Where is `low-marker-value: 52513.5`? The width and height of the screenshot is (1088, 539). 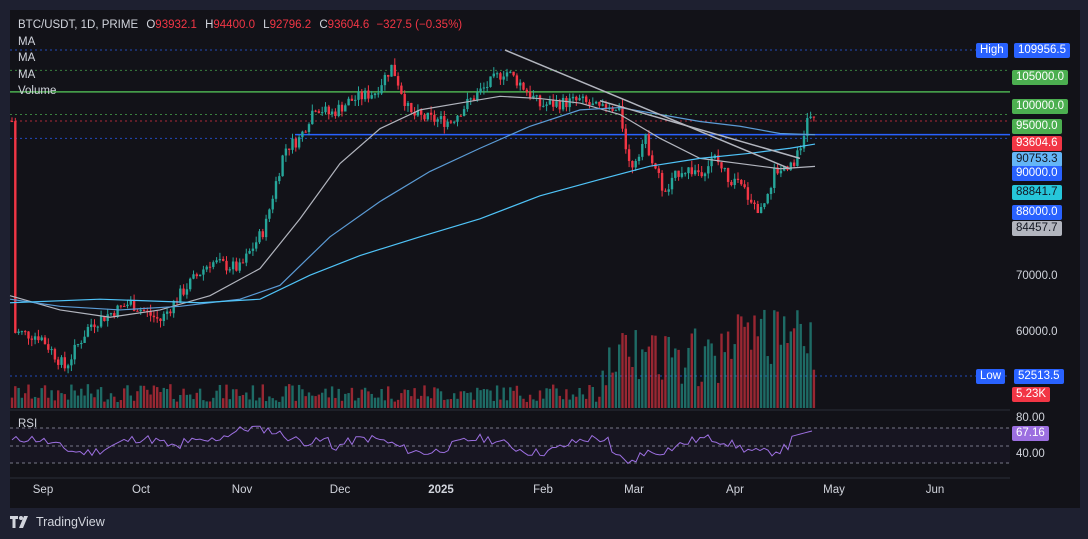 low-marker-value: 52513.5 is located at coordinates (1039, 376).